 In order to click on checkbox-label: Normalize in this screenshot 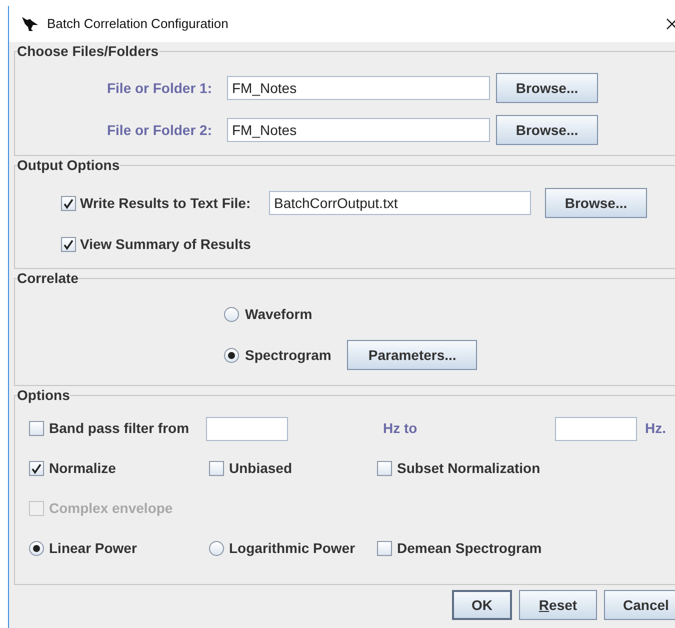, I will do `click(82, 468)`.